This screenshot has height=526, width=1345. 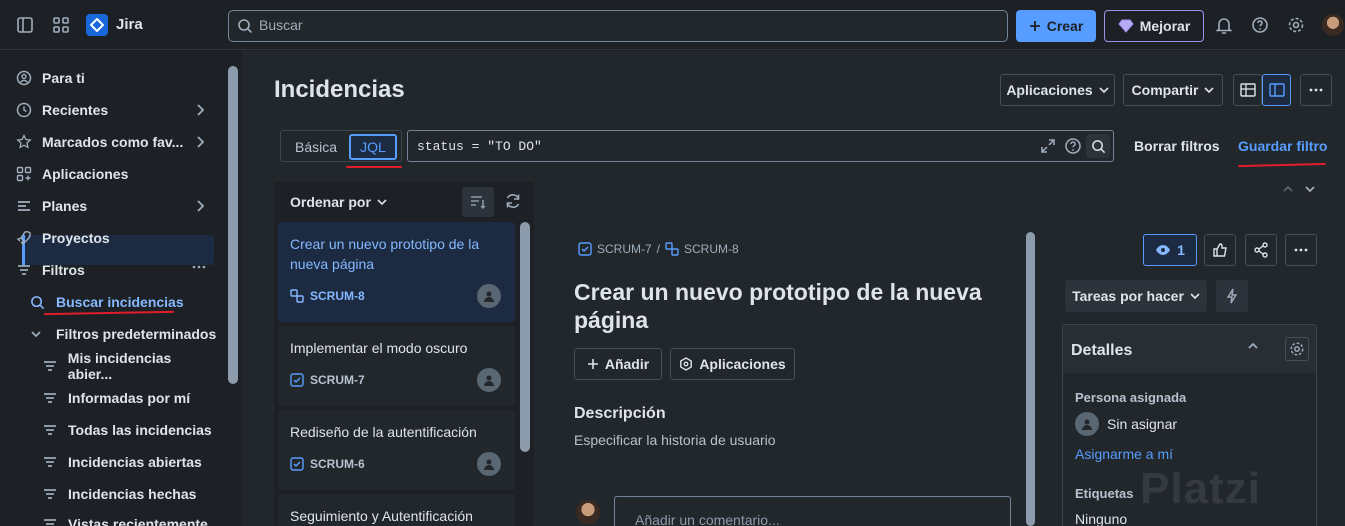 I want to click on sidebar-scrollbar, so click(x=233, y=225).